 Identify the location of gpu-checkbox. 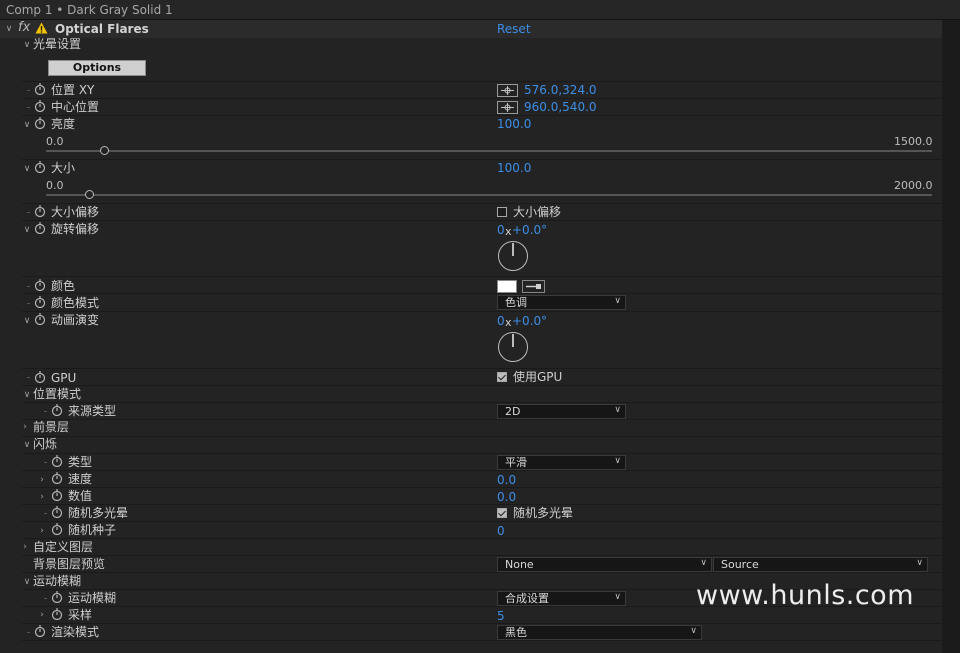
(502, 377).